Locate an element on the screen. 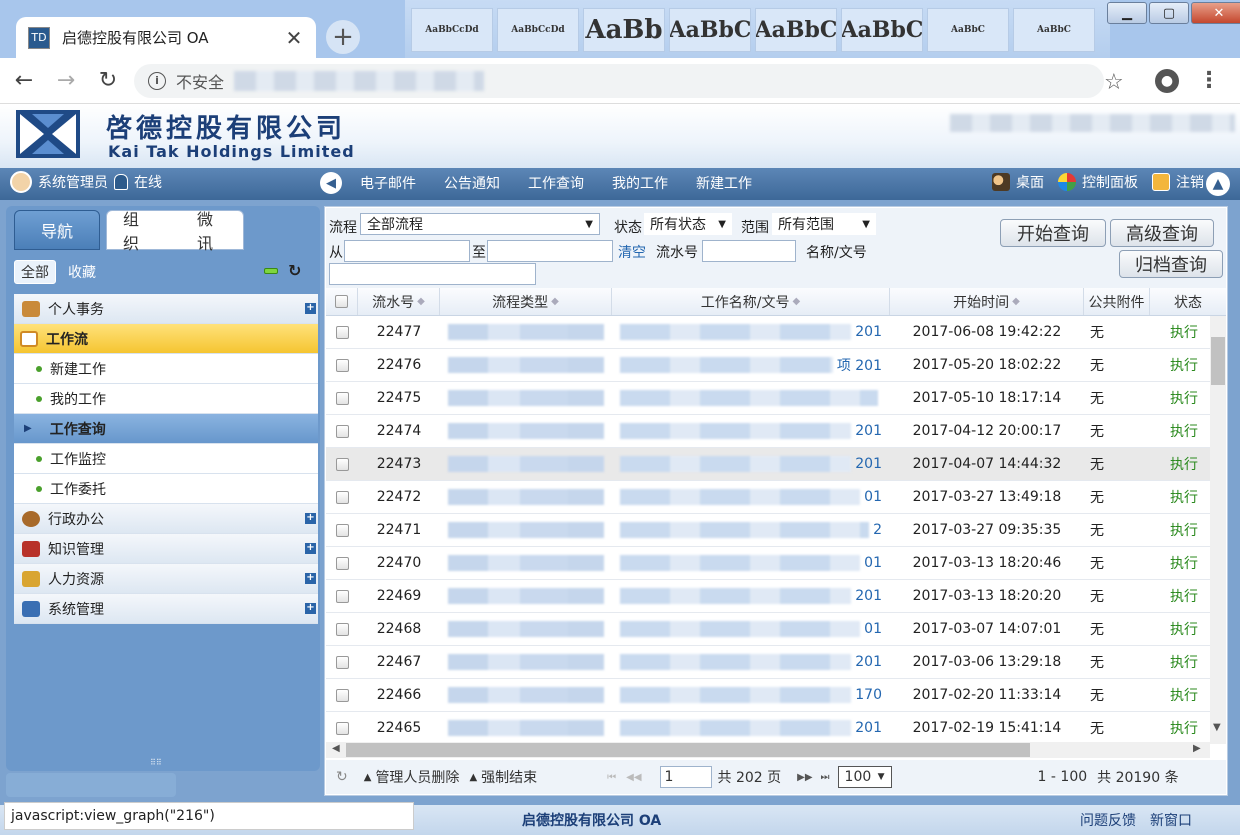 Image resolution: width=1240 pixels, height=835 pixels. table-row: 22473 201 2017-04-07 14:44:32 无 执行 is located at coordinates (768, 464).